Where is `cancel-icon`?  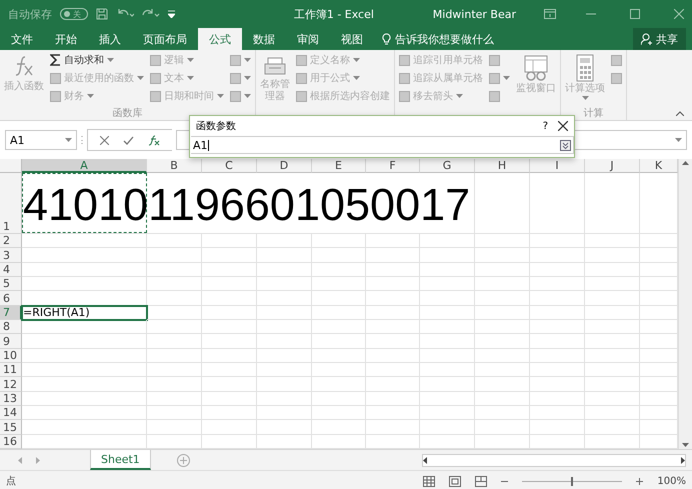
cancel-icon is located at coordinates (104, 140).